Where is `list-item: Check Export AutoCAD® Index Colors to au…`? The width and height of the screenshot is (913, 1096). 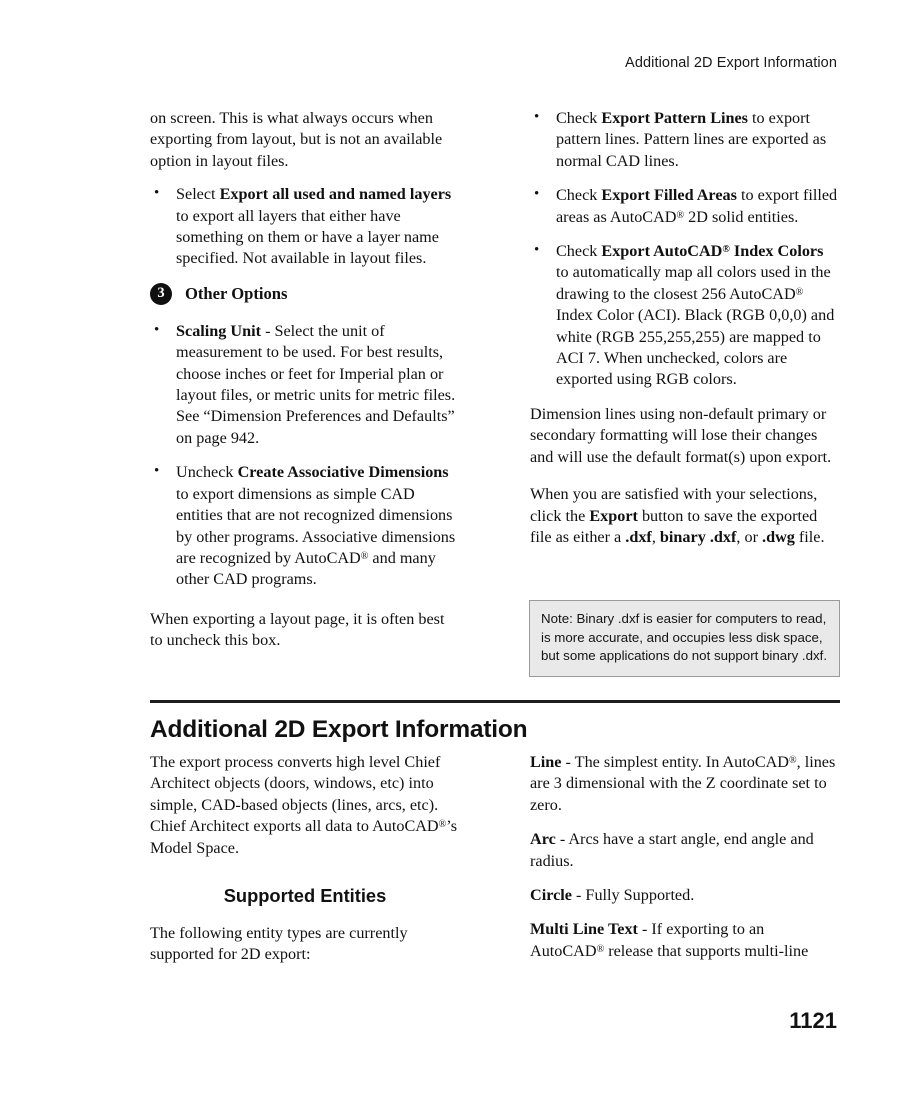
list-item: Check Export AutoCAD® Index Colors to au… is located at coordinates (685, 315).